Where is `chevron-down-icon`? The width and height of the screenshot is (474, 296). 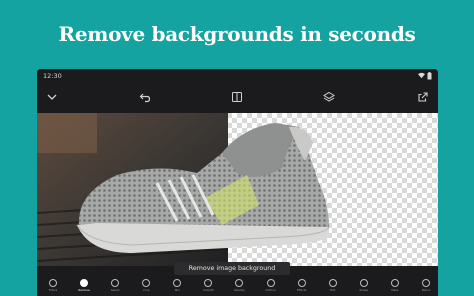 chevron-down-icon is located at coordinates (52, 97).